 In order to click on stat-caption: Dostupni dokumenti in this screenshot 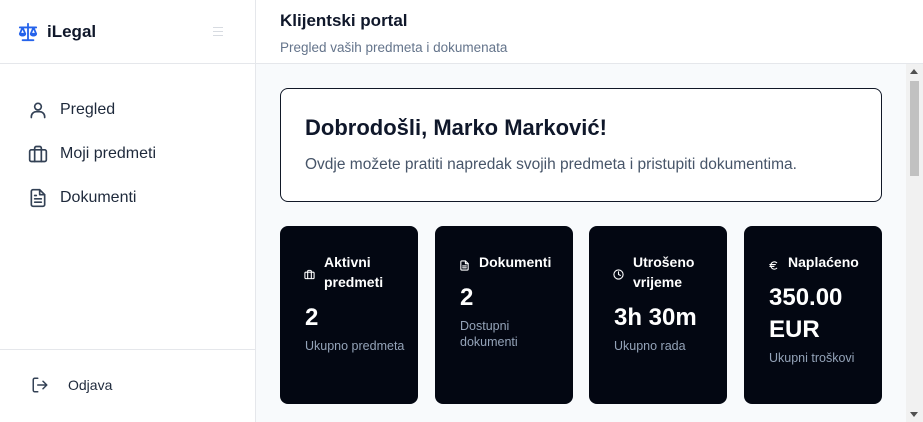, I will do `click(489, 334)`.